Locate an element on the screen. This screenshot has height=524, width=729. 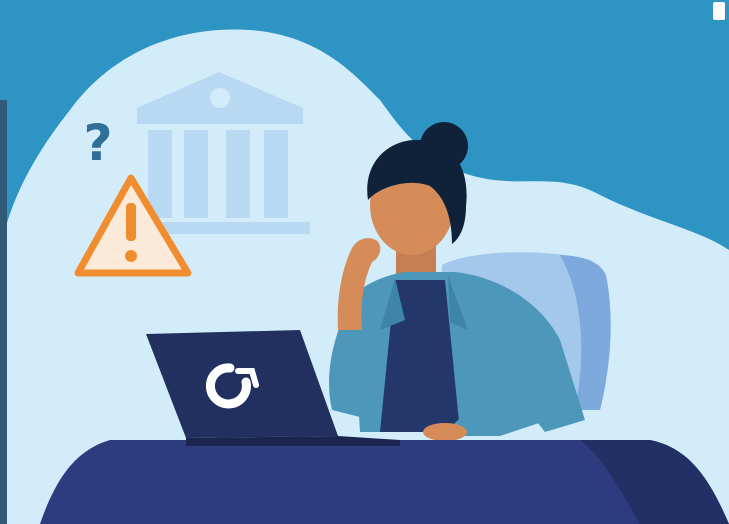
left-edge-strip is located at coordinates (3, 312).